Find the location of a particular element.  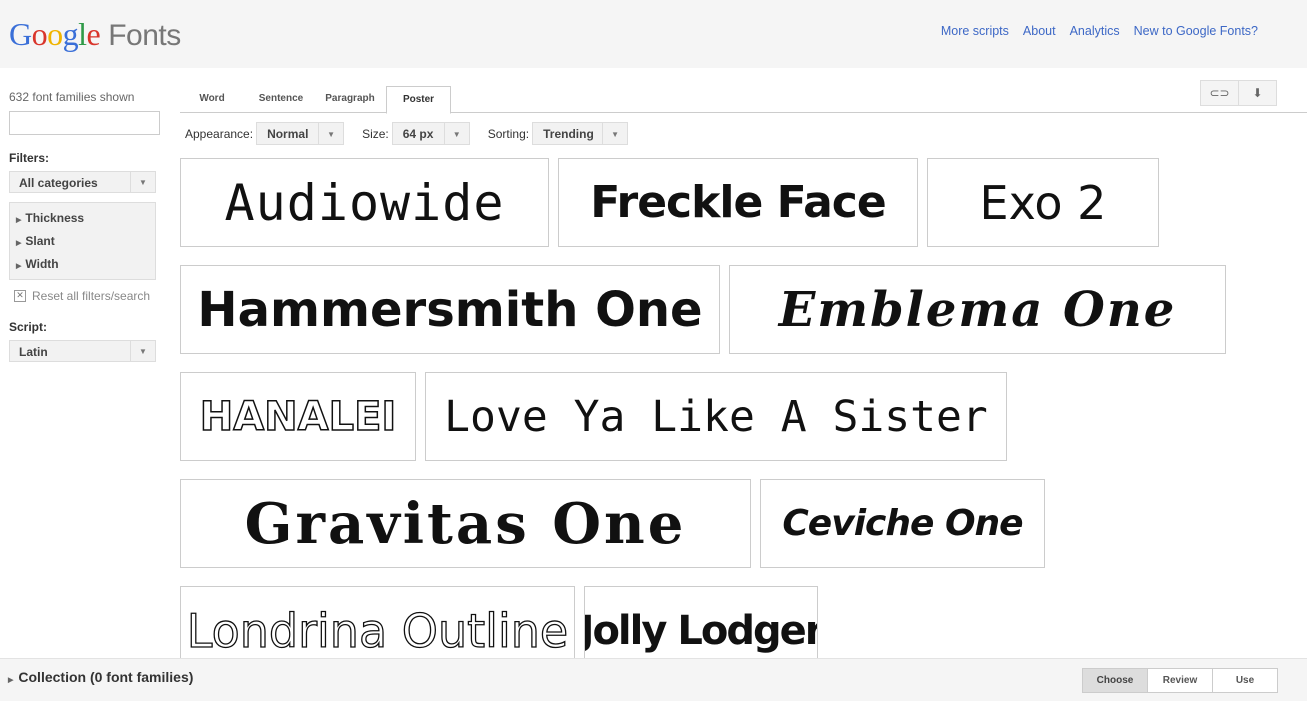

filter-label: Slant is located at coordinates (40, 241).